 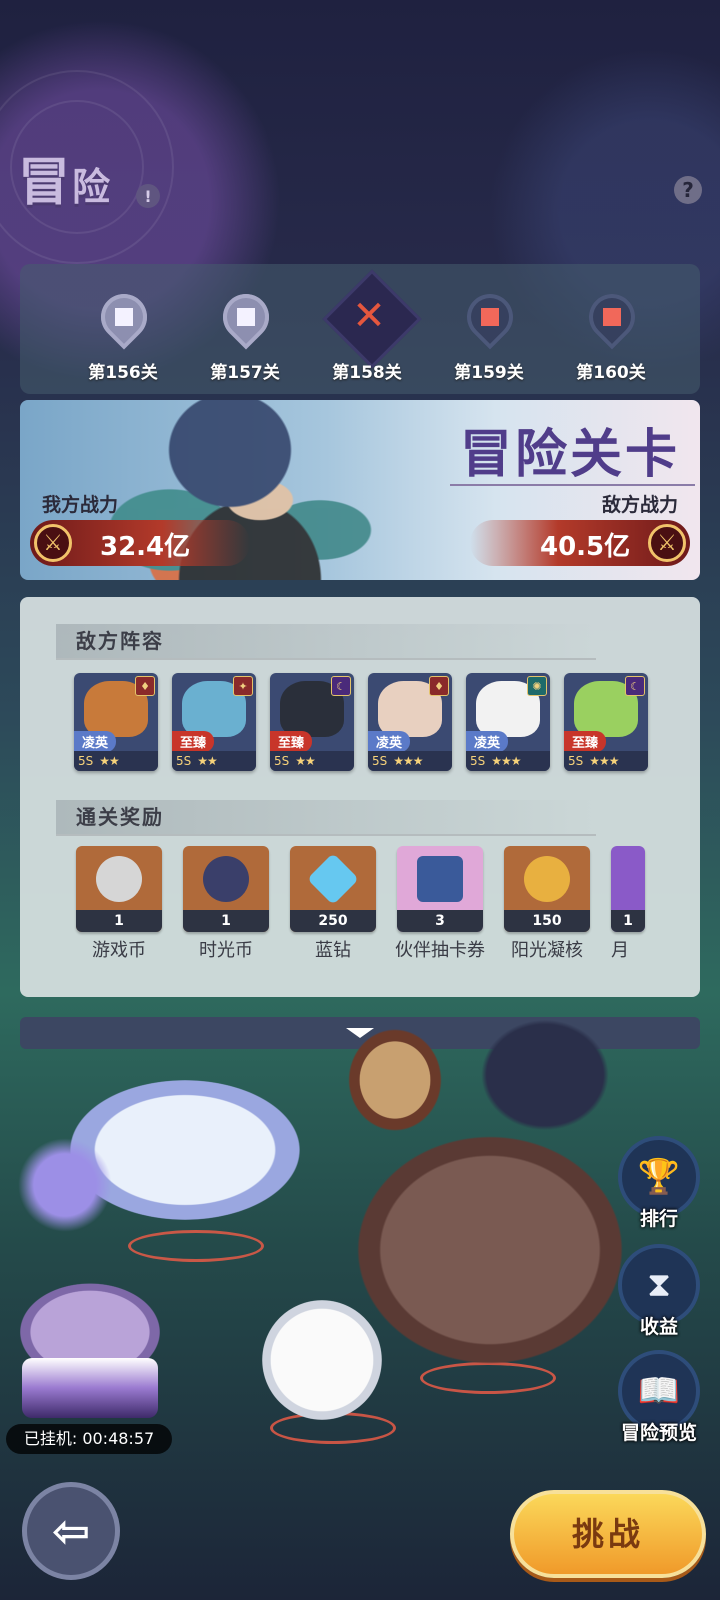 I want to click on enemy-power-label: 敌方战力, so click(x=639, y=505).